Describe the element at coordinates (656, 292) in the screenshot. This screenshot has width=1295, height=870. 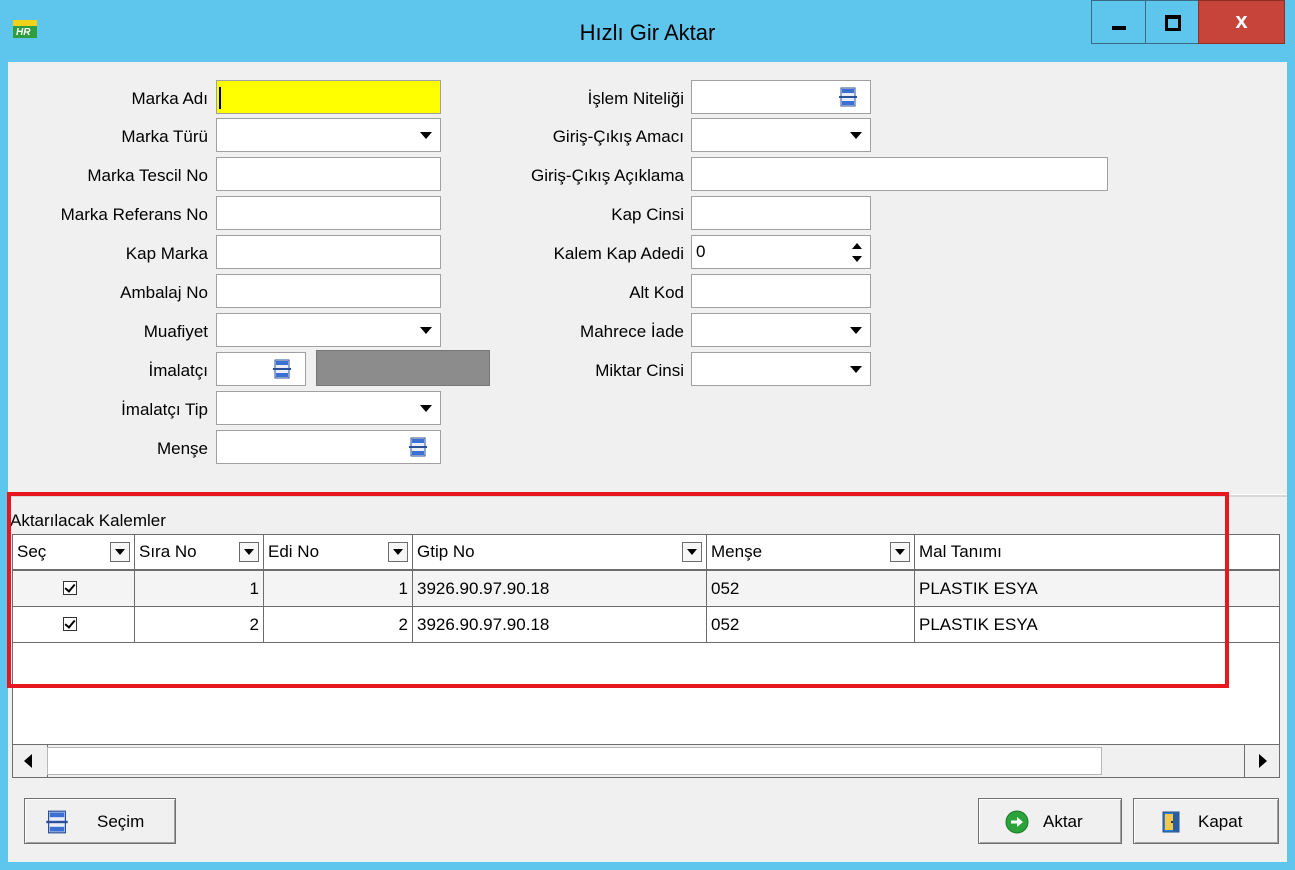
I see `label-alt-kod: Alt Kod` at that location.